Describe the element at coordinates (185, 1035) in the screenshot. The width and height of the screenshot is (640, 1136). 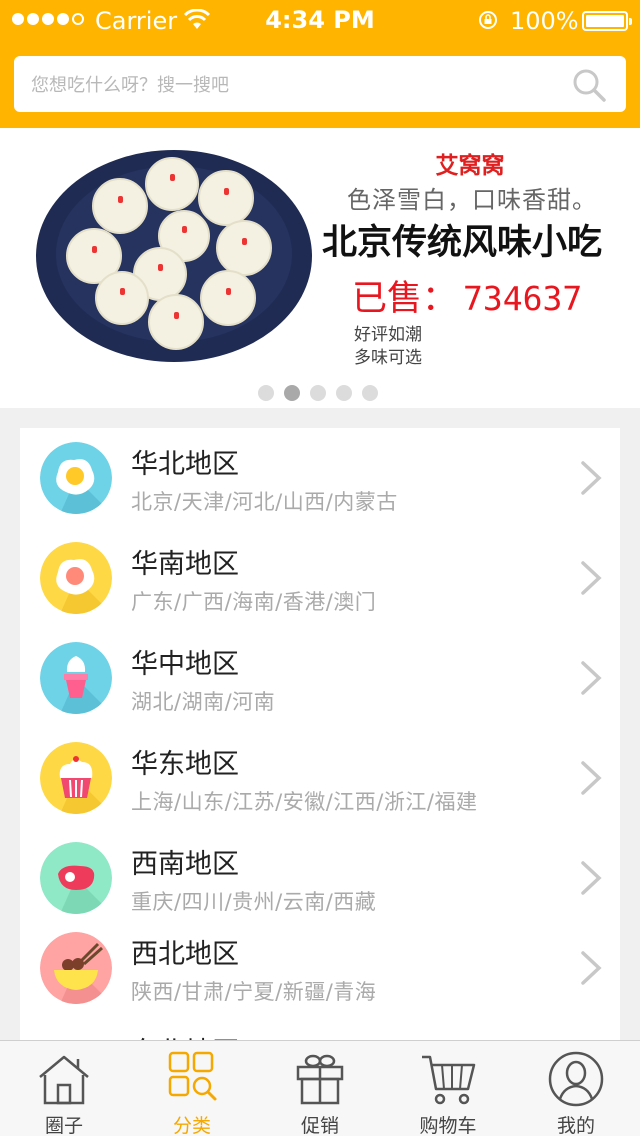
I see `region-title: 东北地区` at that location.